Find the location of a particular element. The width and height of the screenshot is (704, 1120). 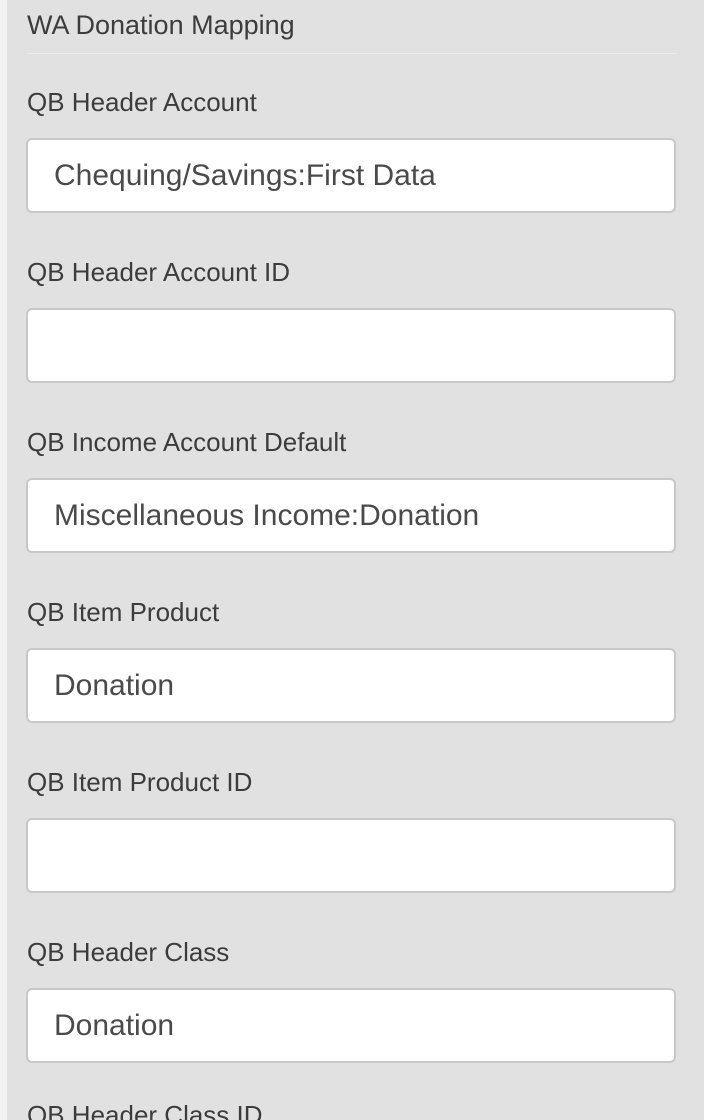

qb-income-account-default-input is located at coordinates (351, 515).